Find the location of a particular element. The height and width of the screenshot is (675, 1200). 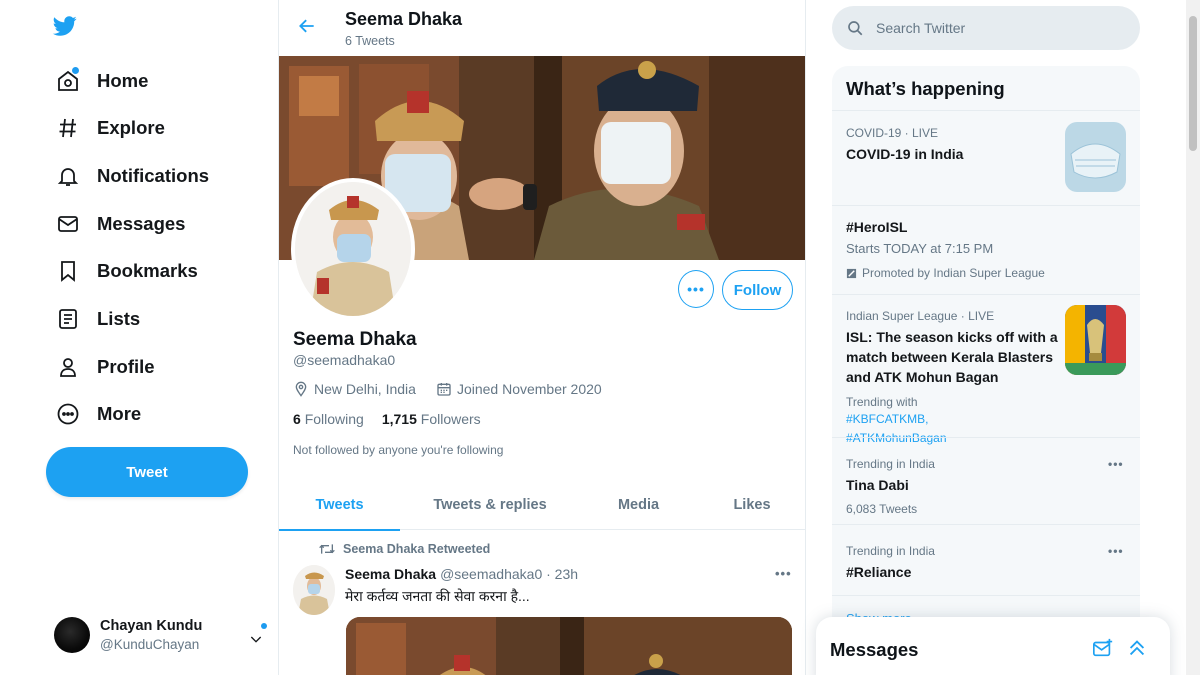

follow-counts: 6 Following 1,715 Followers is located at coordinates (387, 419).